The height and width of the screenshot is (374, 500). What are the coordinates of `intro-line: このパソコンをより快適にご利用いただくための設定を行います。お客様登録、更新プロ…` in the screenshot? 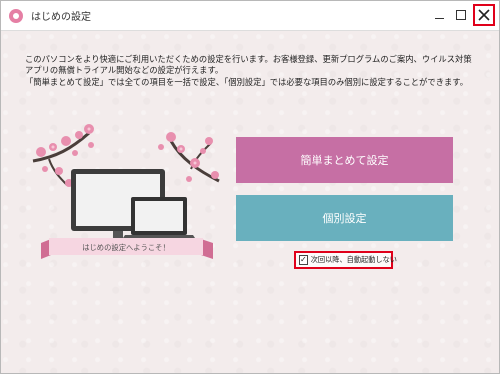 It's located at (248, 59).